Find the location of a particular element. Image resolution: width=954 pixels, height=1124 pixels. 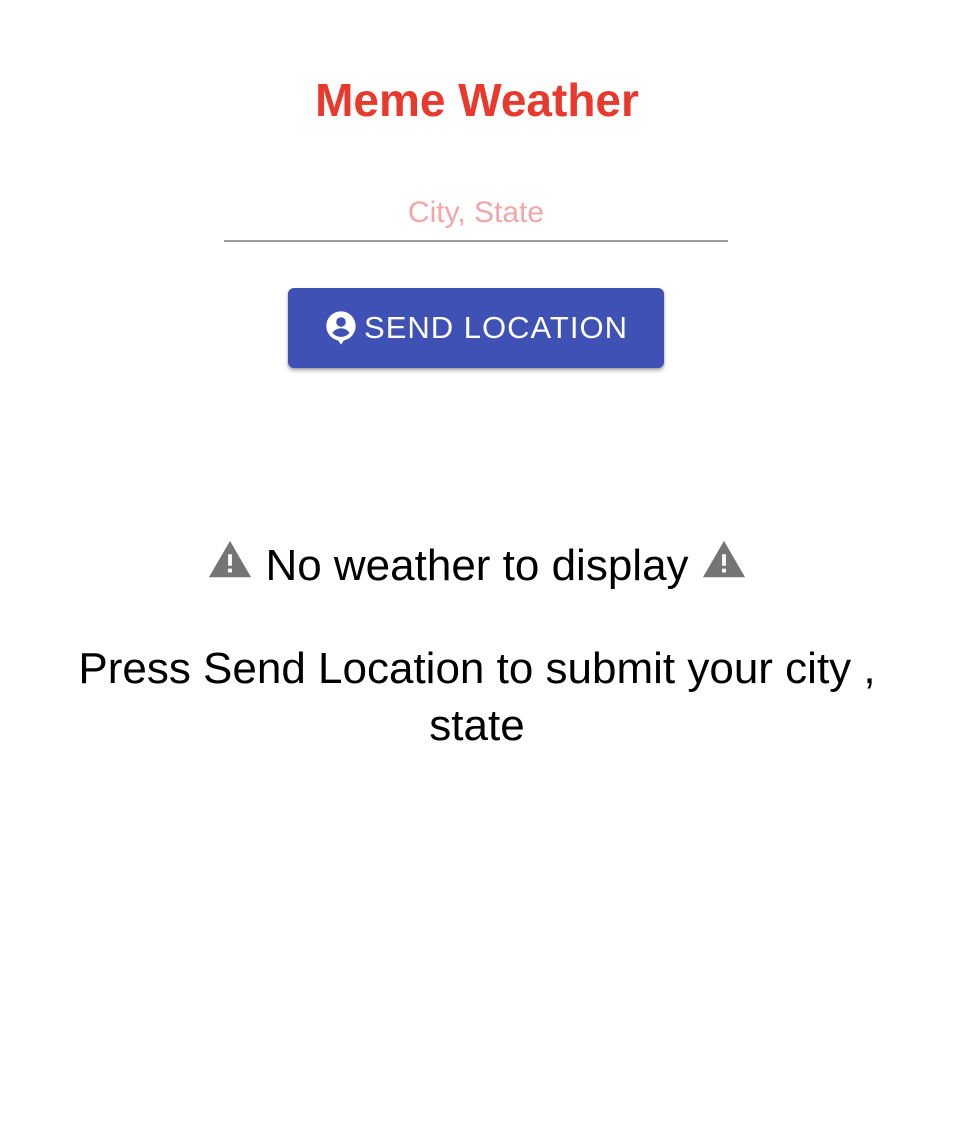

app-title: Meme Weather is located at coordinates (477, 100).